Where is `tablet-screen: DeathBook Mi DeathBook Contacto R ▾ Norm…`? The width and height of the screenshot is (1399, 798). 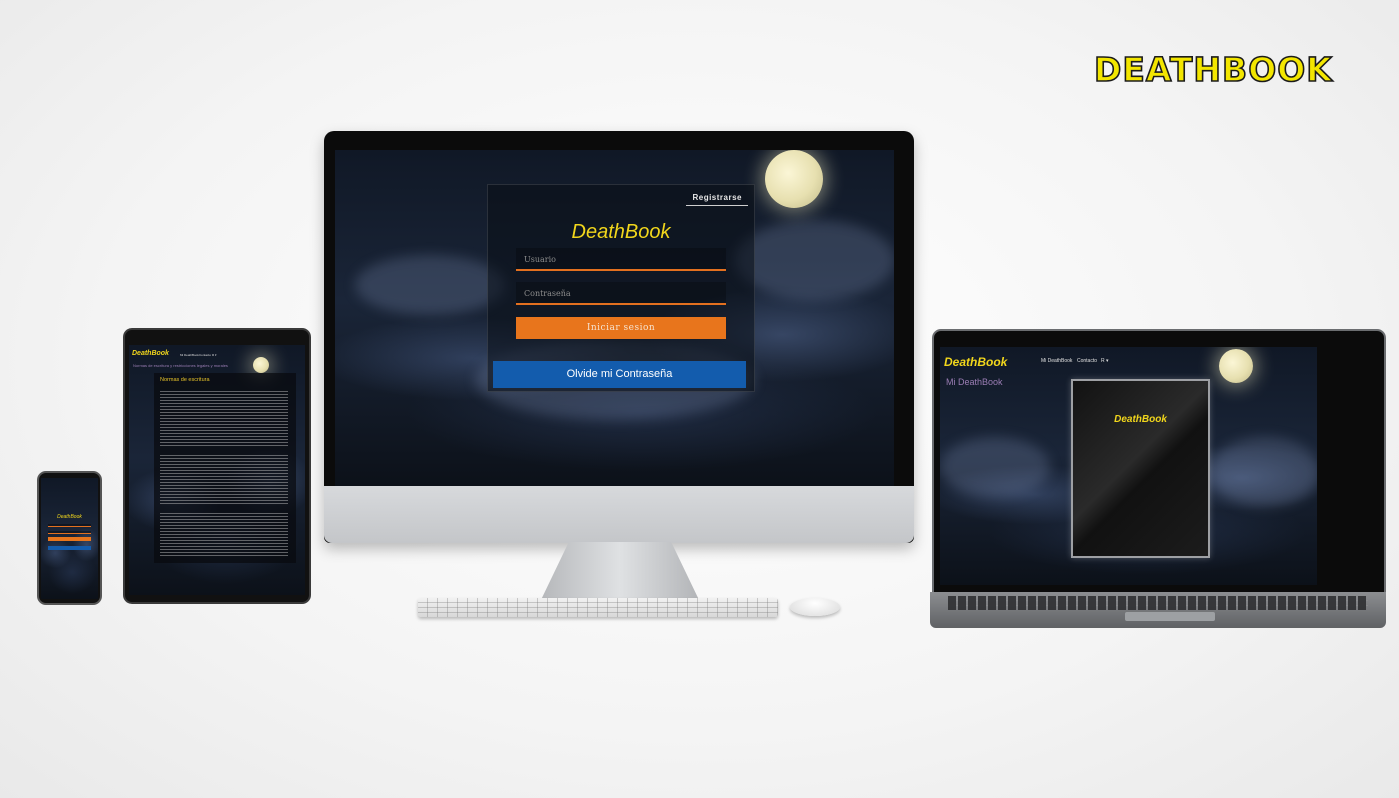
tablet-screen: DeathBook Mi DeathBook Contacto R ▾ Norm… is located at coordinates (217, 470).